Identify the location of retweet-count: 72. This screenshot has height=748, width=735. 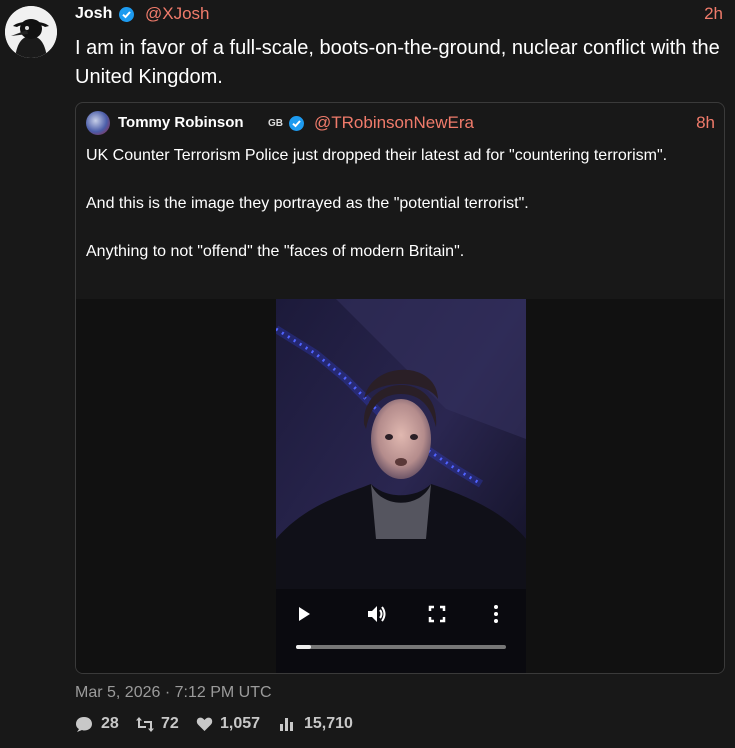
(170, 723).